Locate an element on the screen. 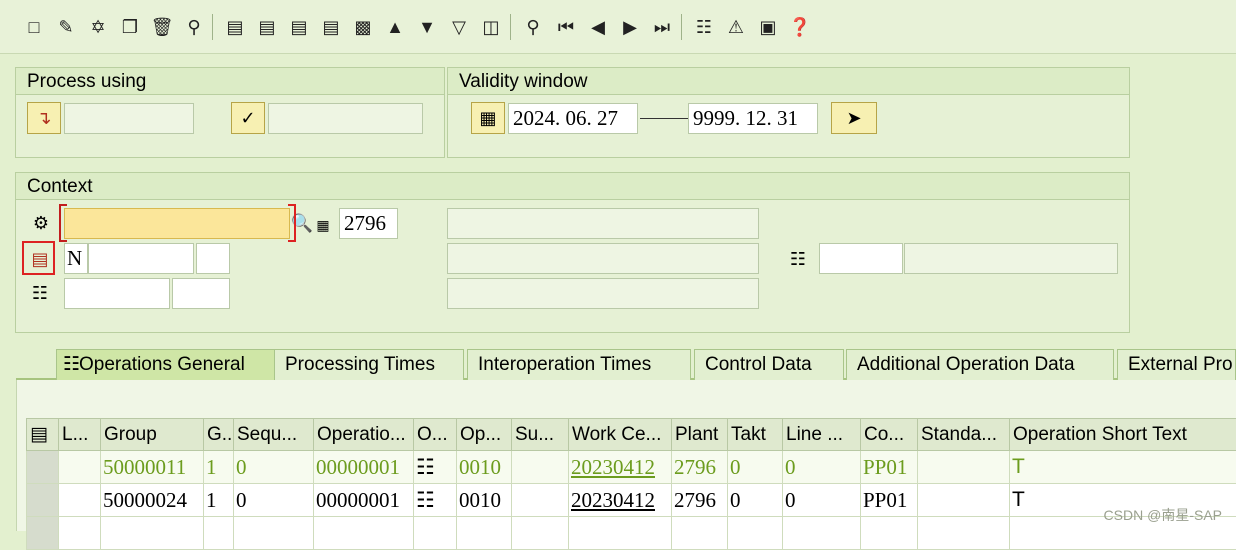 This screenshot has width=1236, height=550. object-icon: ▣ is located at coordinates (768, 27).